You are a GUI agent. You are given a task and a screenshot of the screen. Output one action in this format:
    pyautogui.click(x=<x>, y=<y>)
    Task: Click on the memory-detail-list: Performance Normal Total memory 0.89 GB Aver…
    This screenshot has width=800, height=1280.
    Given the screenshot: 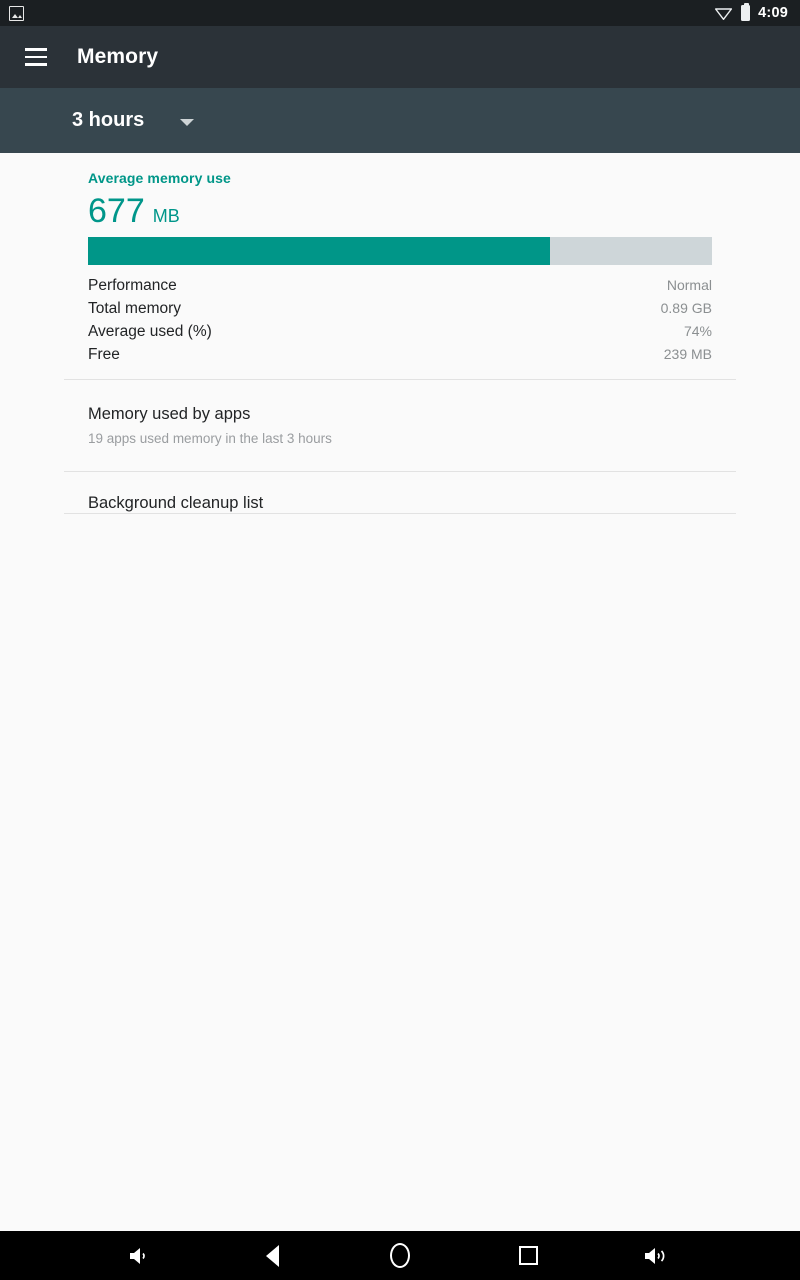 What is the action you would take?
    pyautogui.click(x=400, y=323)
    